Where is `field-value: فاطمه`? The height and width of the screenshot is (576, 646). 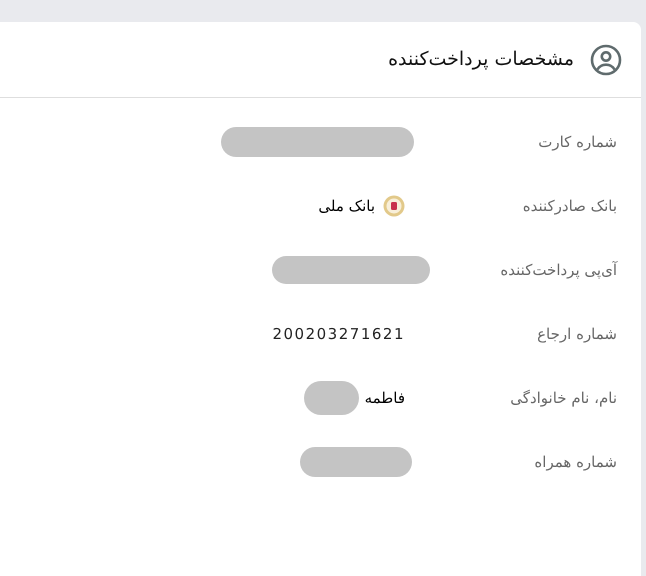 field-value: فاطمه is located at coordinates (384, 398).